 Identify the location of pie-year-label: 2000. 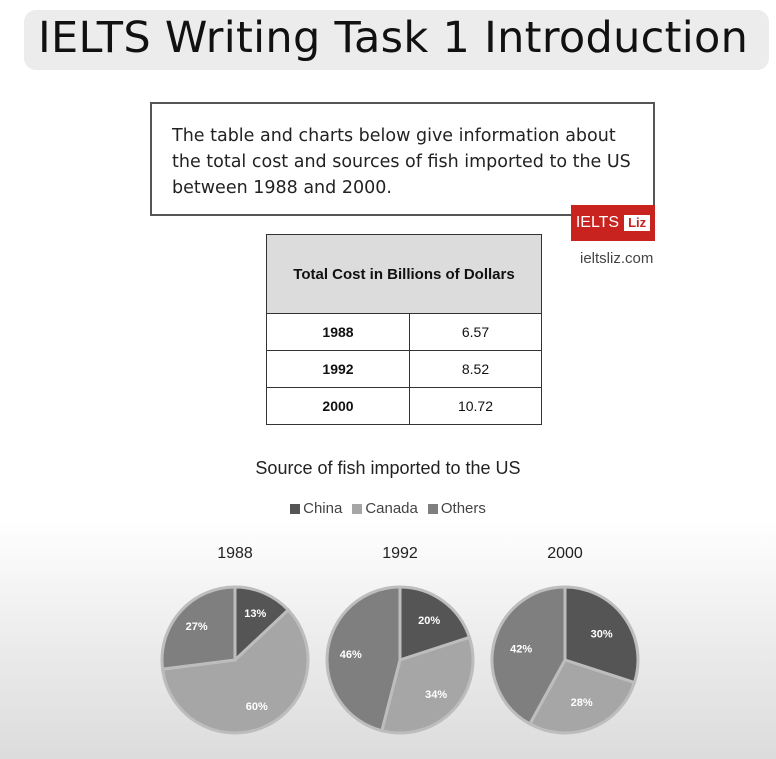
(565, 553).